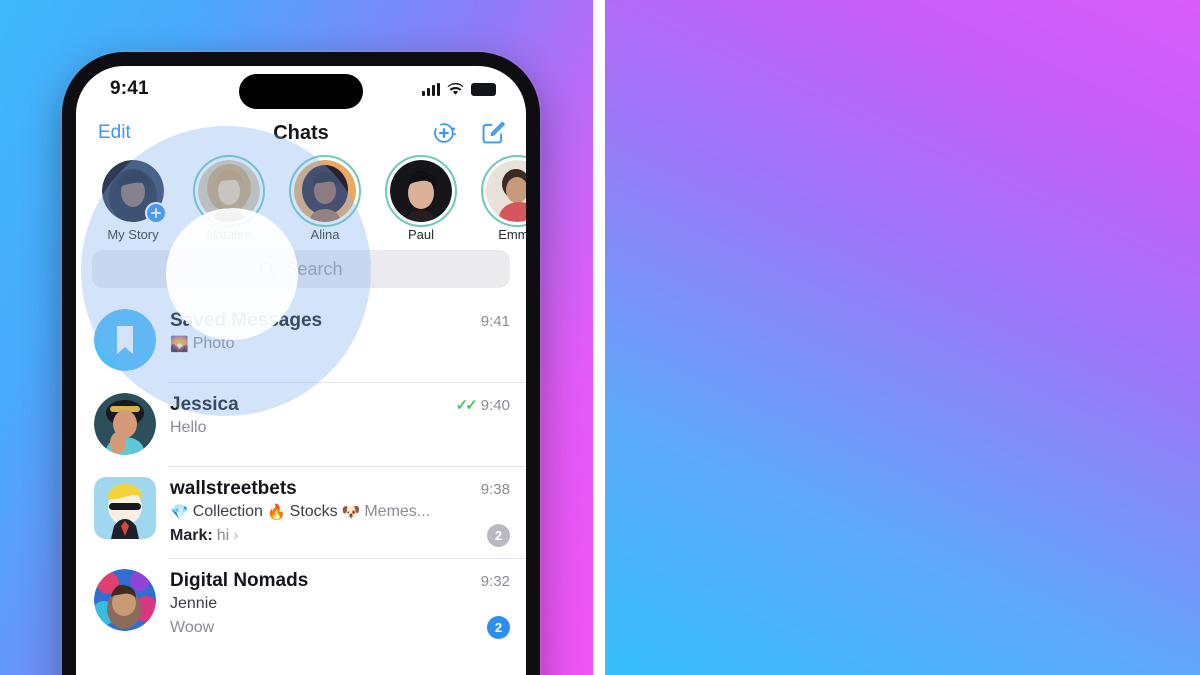 This screenshot has width=1200, height=675. Describe the element at coordinates (469, 133) in the screenshot. I see `navbar-actions` at that location.